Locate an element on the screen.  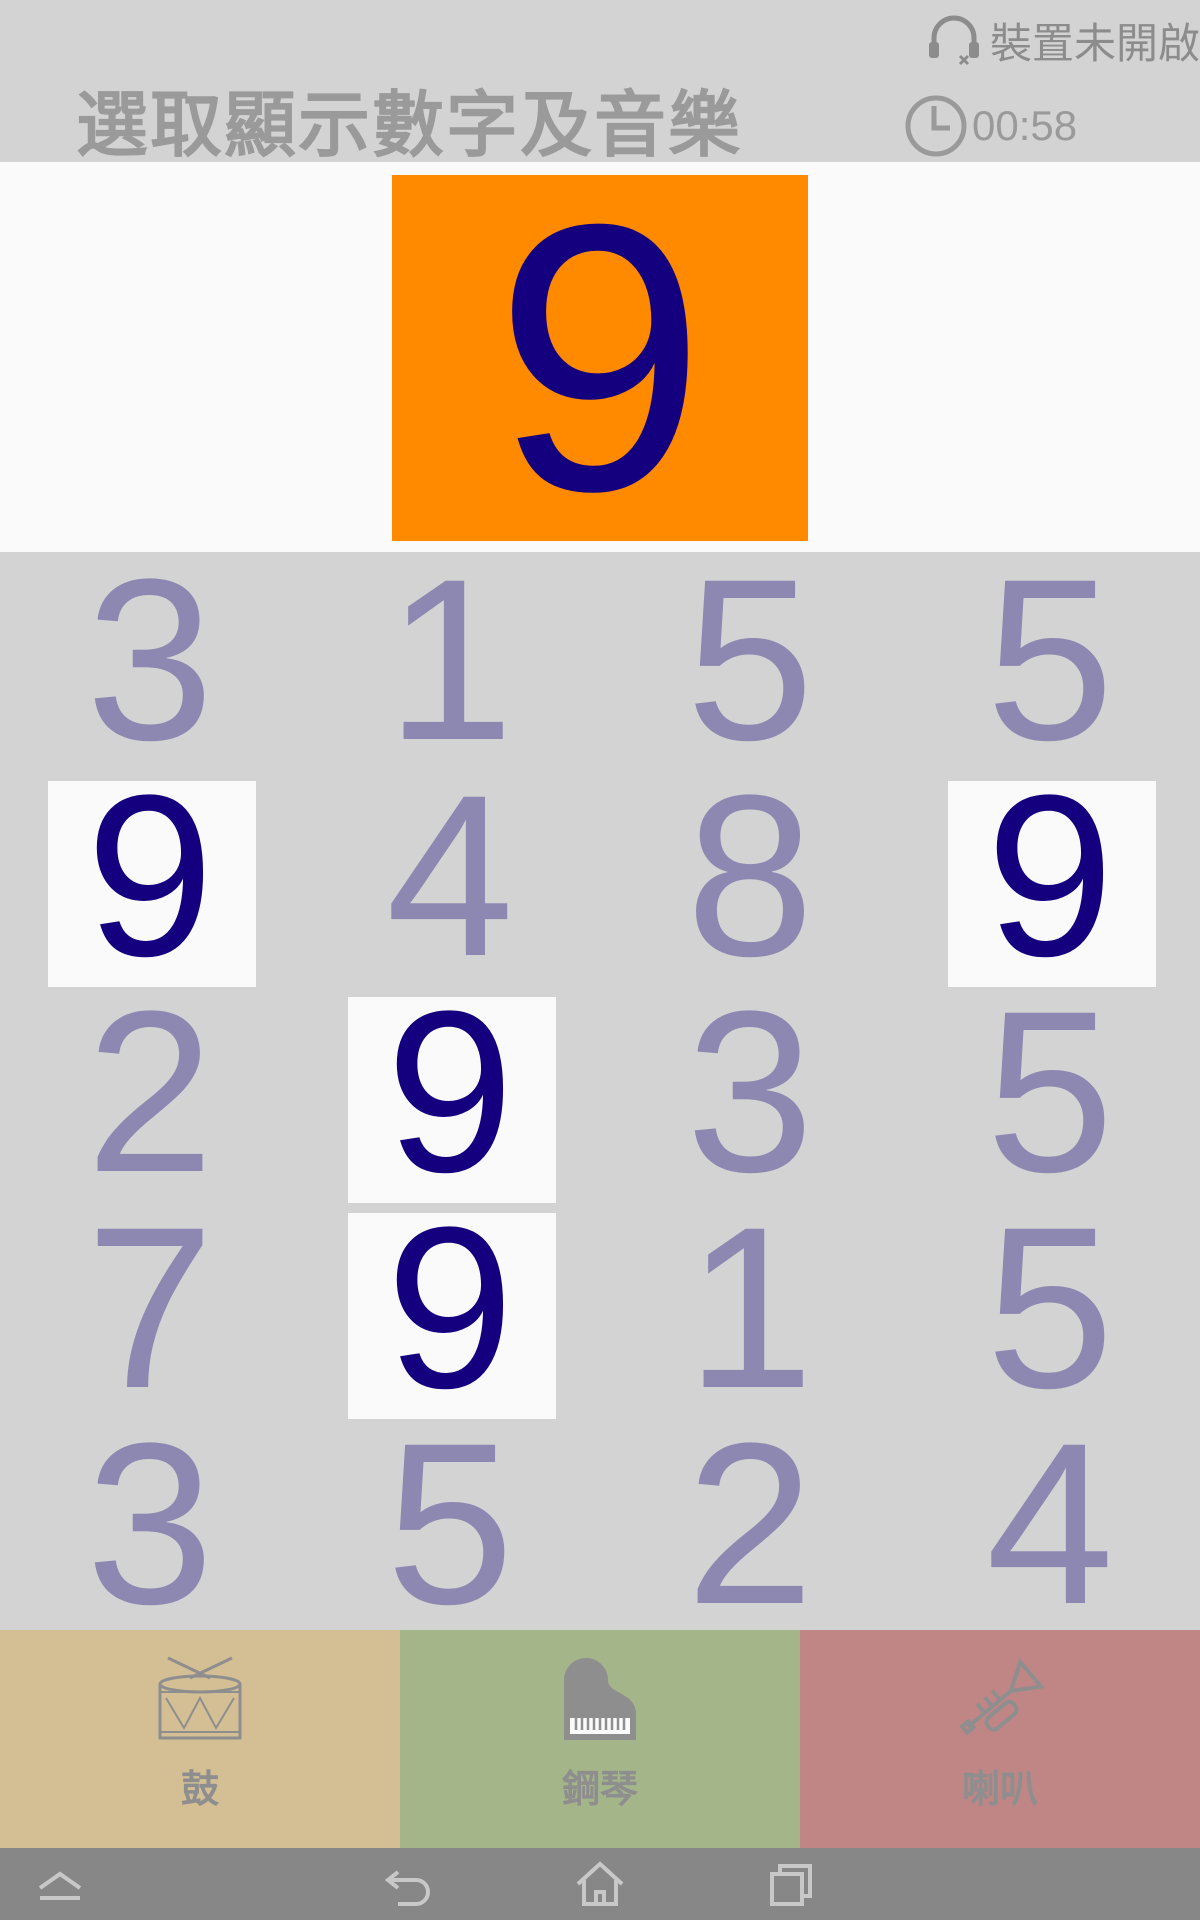
trumpet-button: 喇叭 is located at coordinates (1000, 1739).